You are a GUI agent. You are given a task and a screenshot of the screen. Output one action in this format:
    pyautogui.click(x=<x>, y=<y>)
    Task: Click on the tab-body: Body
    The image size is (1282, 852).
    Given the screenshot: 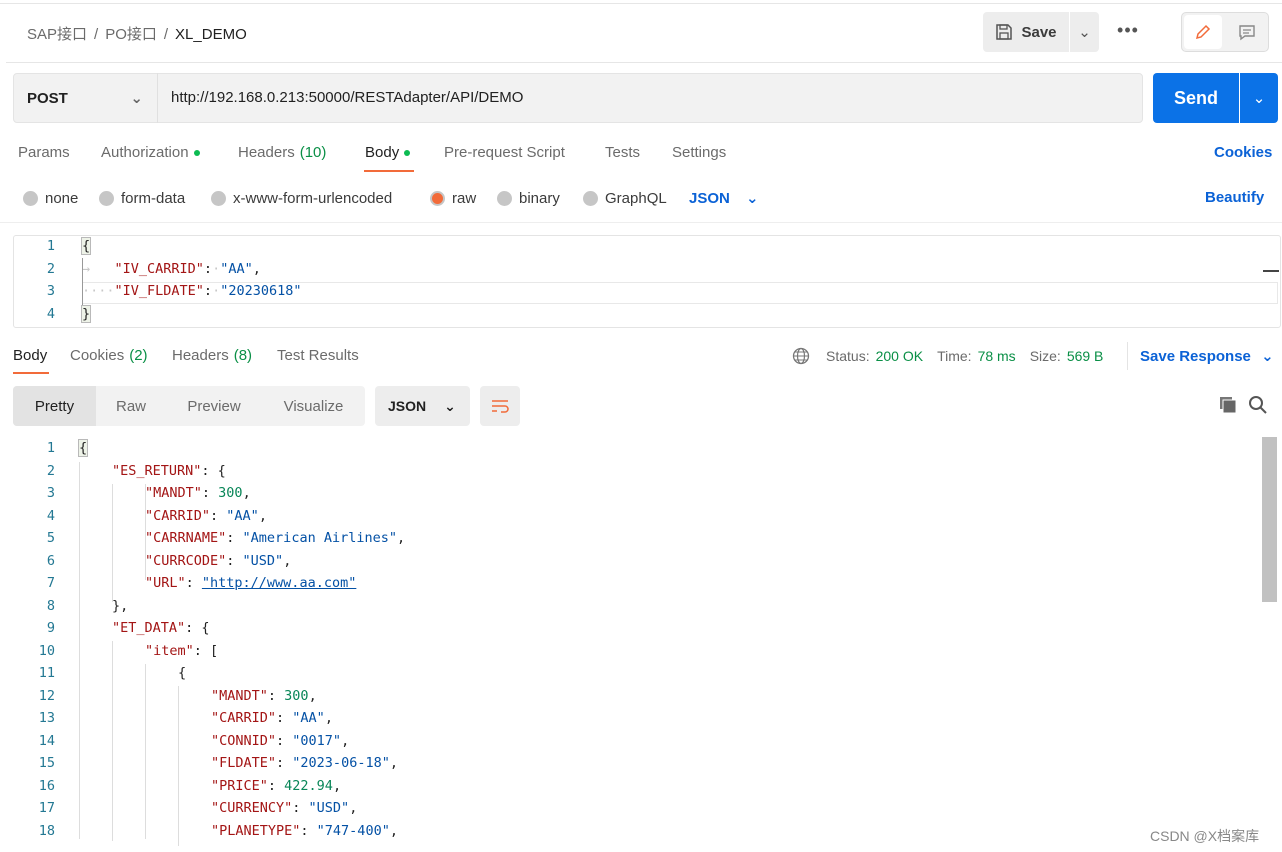 What is the action you would take?
    pyautogui.click(x=388, y=152)
    